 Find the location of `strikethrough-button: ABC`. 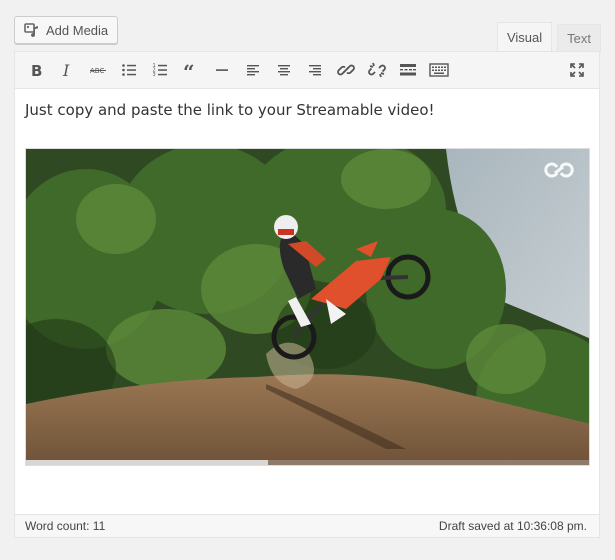

strikethrough-button: ABC is located at coordinates (98, 70).